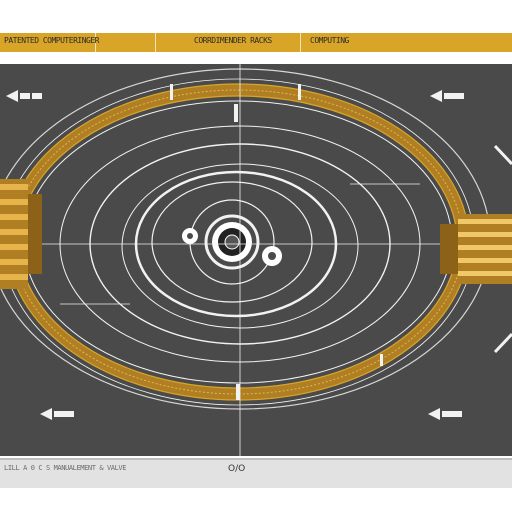 The height and width of the screenshot is (512, 512). Describe the element at coordinates (233, 40) in the screenshot. I see `top-bar-center-text: CORRDIMENDER RACKS` at that location.